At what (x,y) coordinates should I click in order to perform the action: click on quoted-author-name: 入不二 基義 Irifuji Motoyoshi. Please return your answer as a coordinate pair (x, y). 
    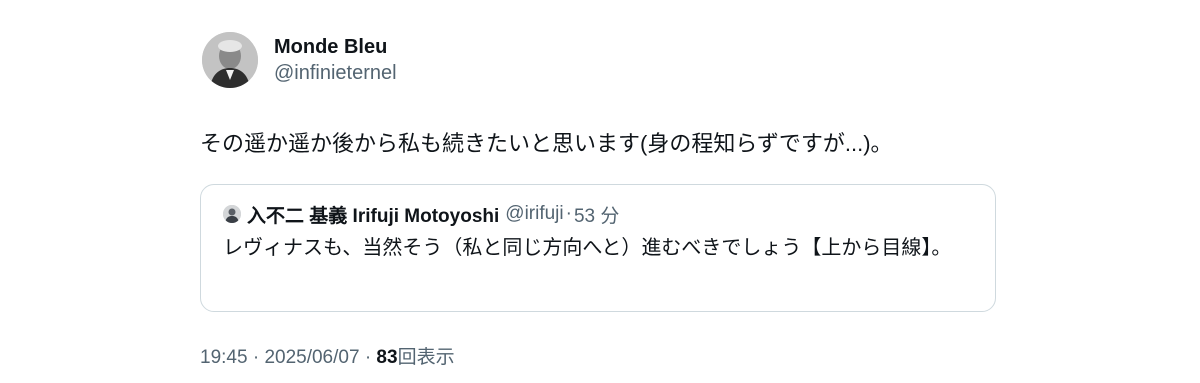
    Looking at the image, I should click on (373, 216).